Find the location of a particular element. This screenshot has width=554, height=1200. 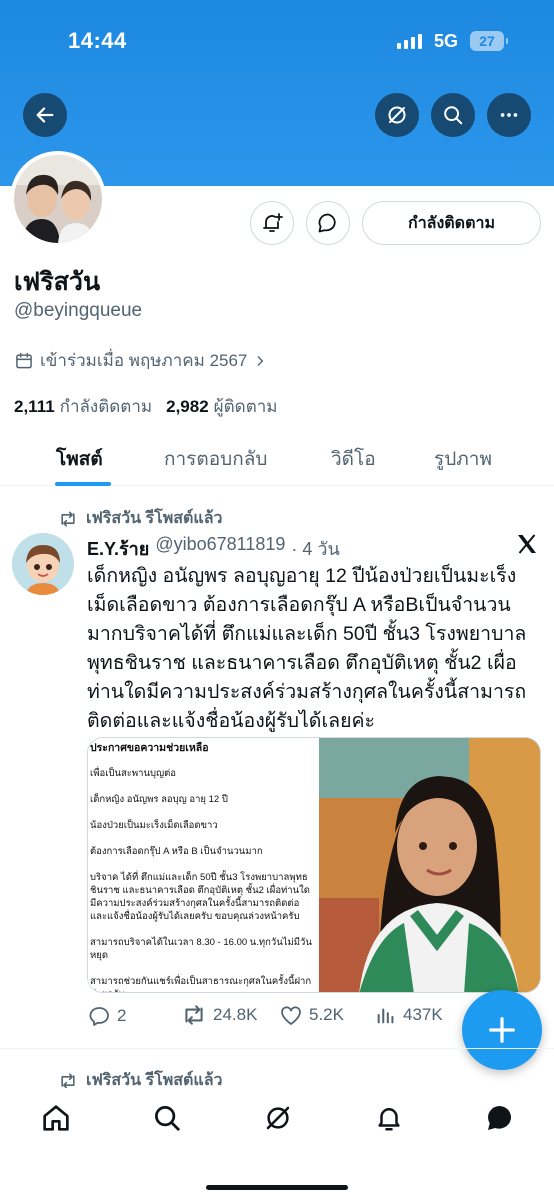

views-count: 437K is located at coordinates (423, 1014).